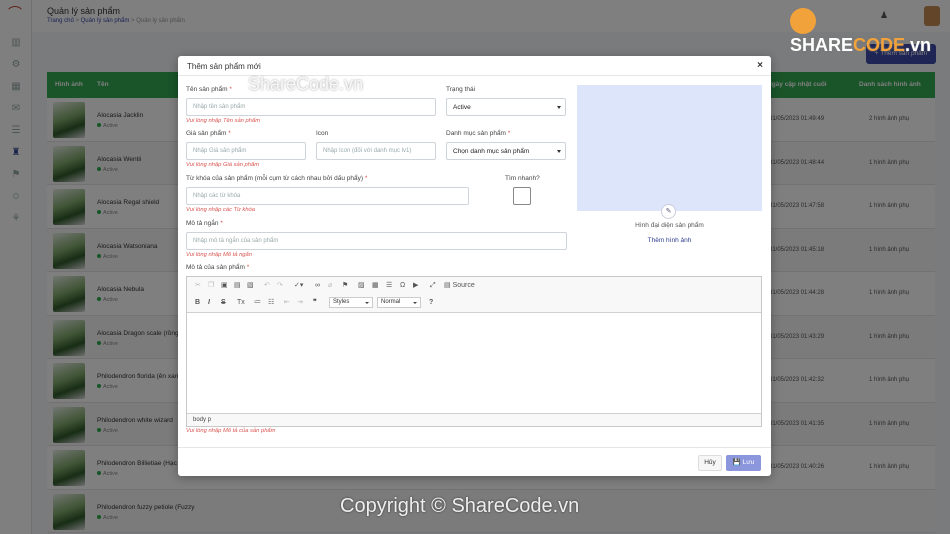 This screenshot has height=534, width=950. Describe the element at coordinates (743, 463) in the screenshot. I see `save-button: 💾 Lưu` at that location.